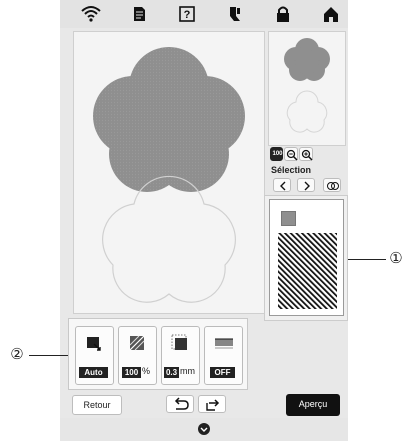 Image resolution: width=408 pixels, height=441 pixels. Describe the element at coordinates (283, 14) in the screenshot. I see `lock-icon` at that location.